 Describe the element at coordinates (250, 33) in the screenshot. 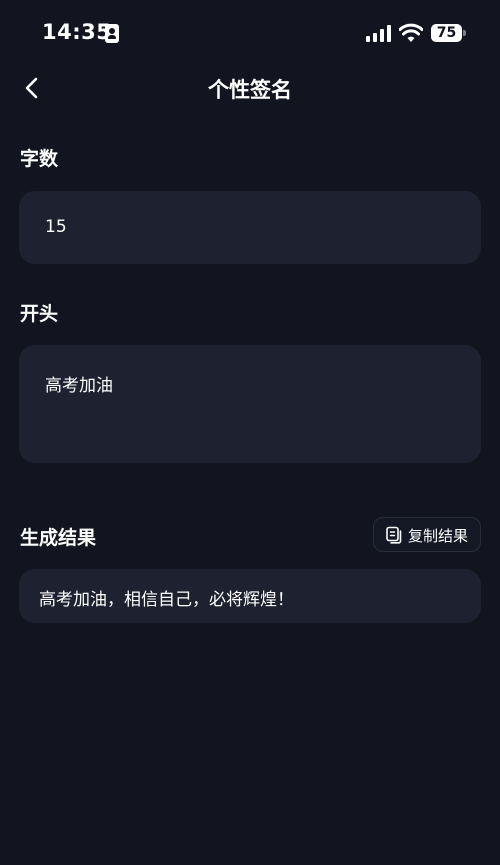

I see `status-bar: 14:35 75` at that location.